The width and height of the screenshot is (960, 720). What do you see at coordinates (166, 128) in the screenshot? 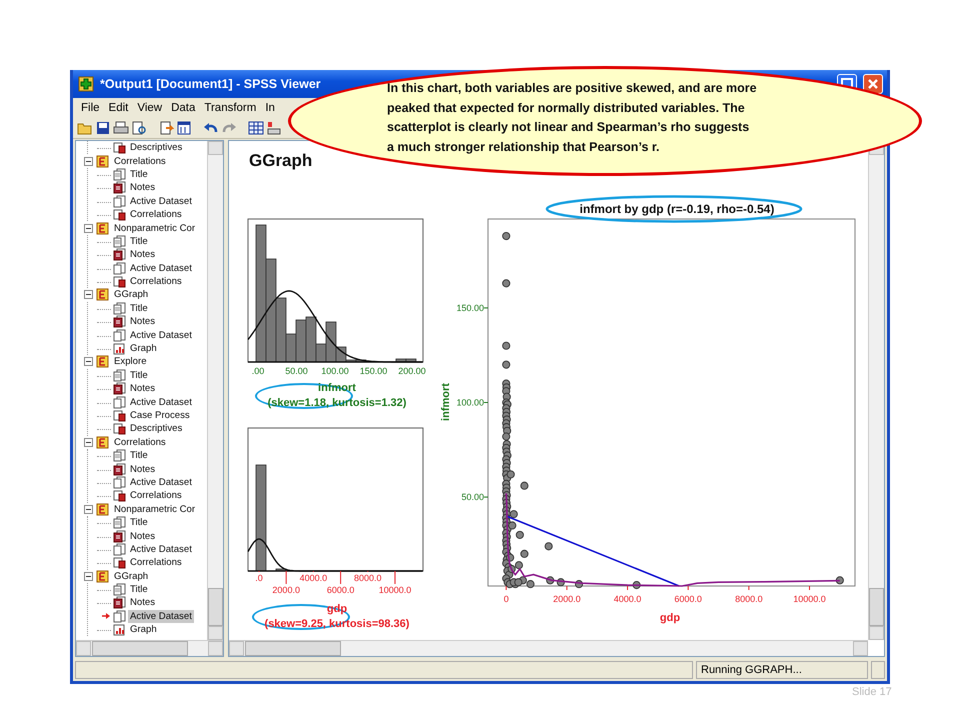
I see `export-icon` at bounding box center [166, 128].